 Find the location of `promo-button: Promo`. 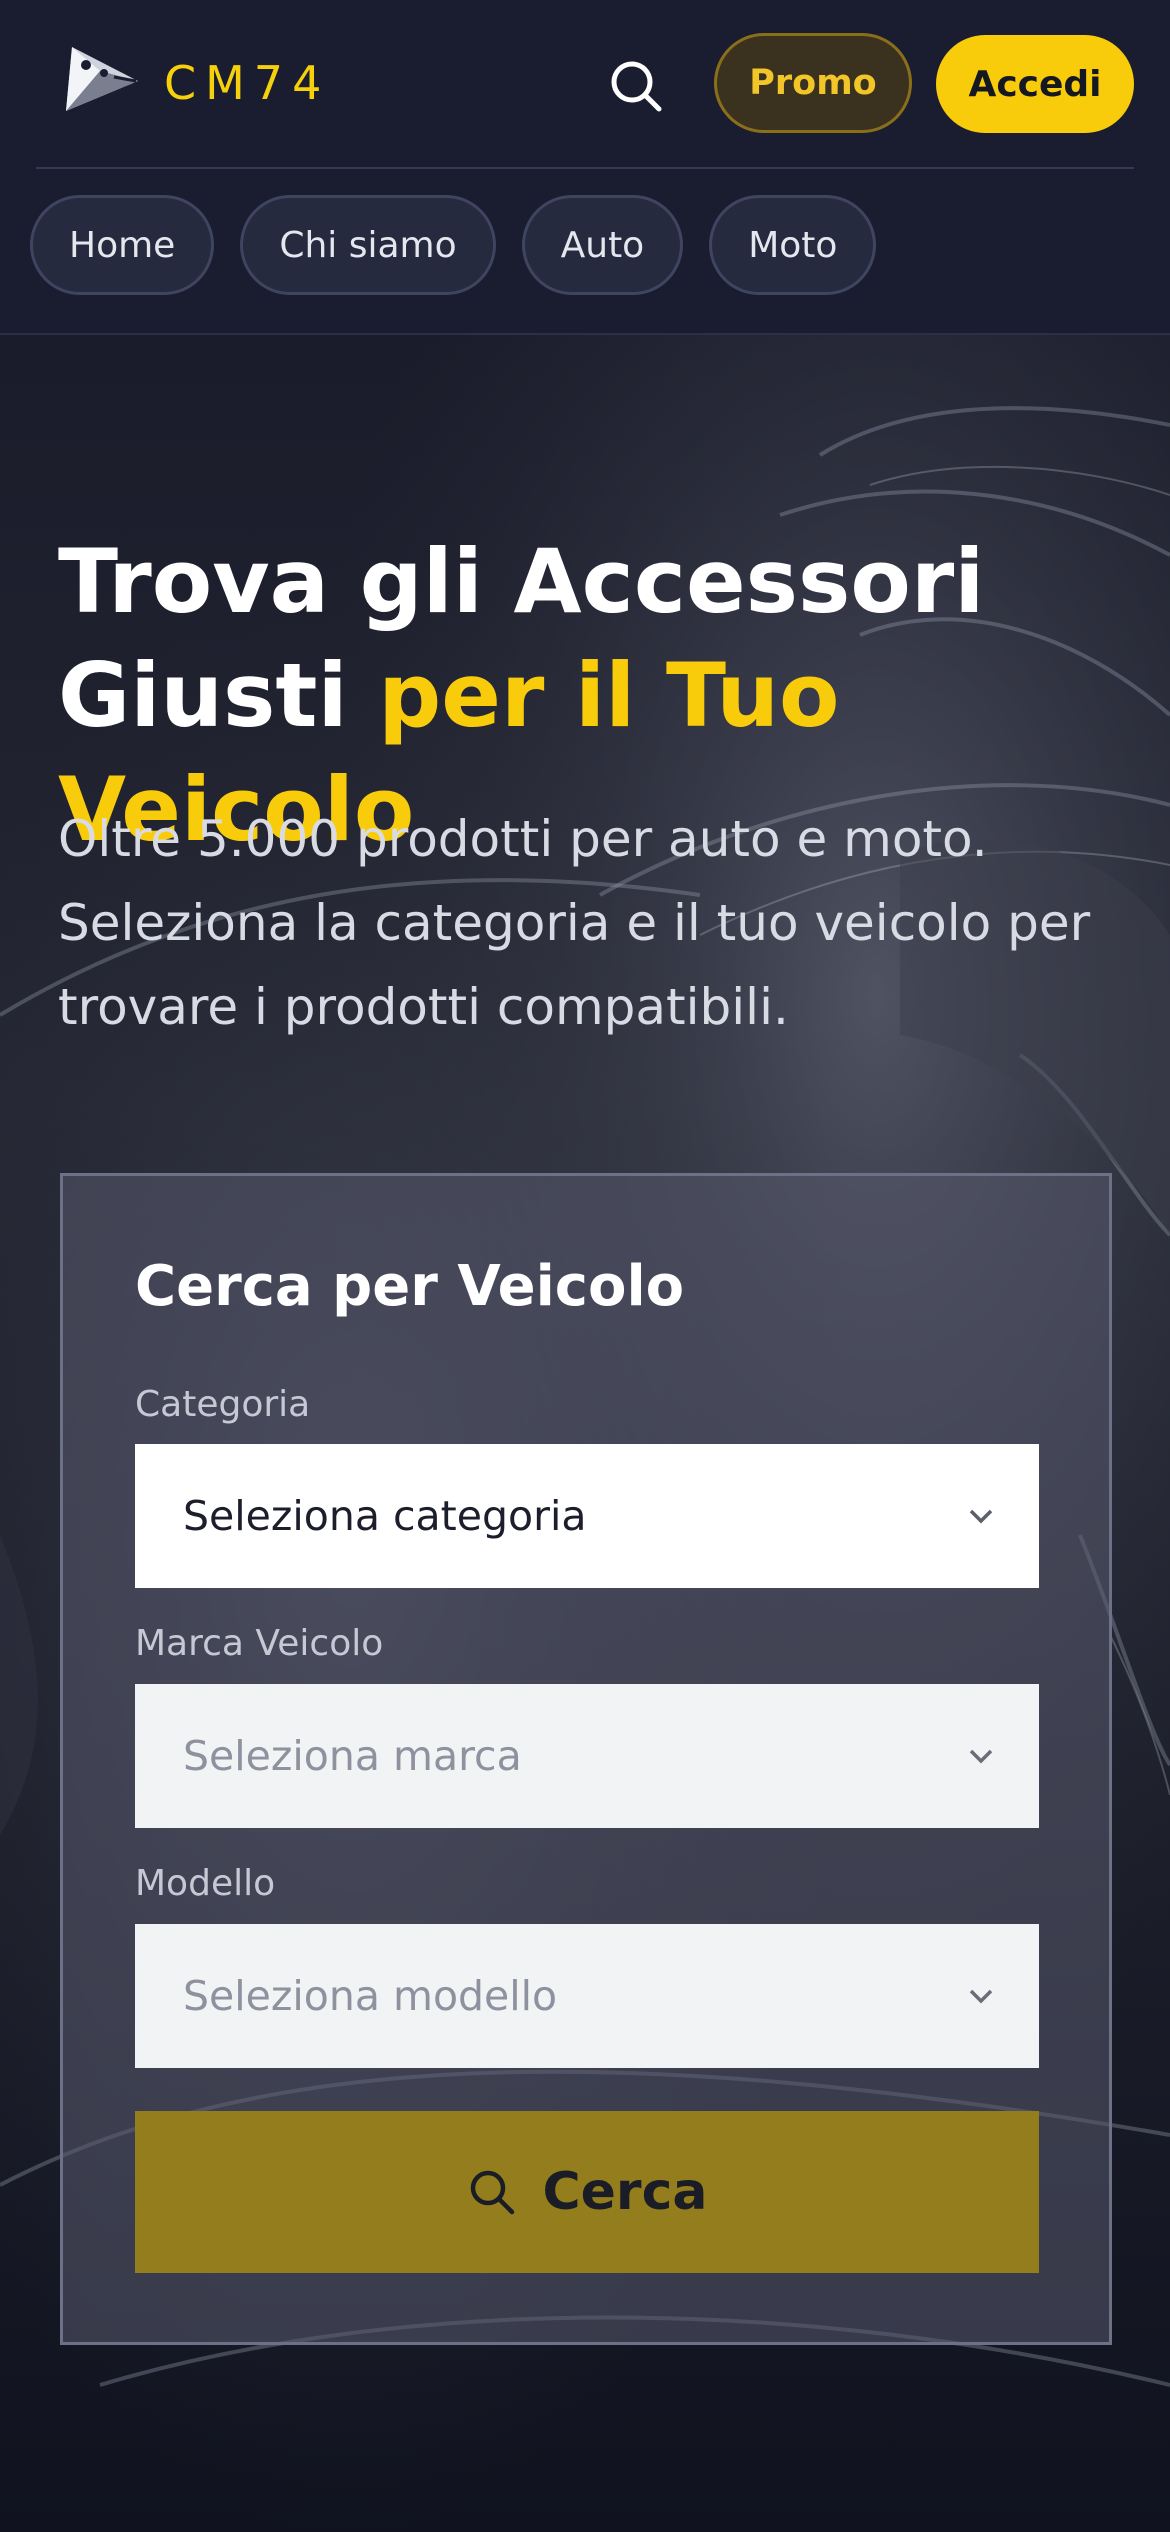

promo-button: Promo is located at coordinates (813, 83).